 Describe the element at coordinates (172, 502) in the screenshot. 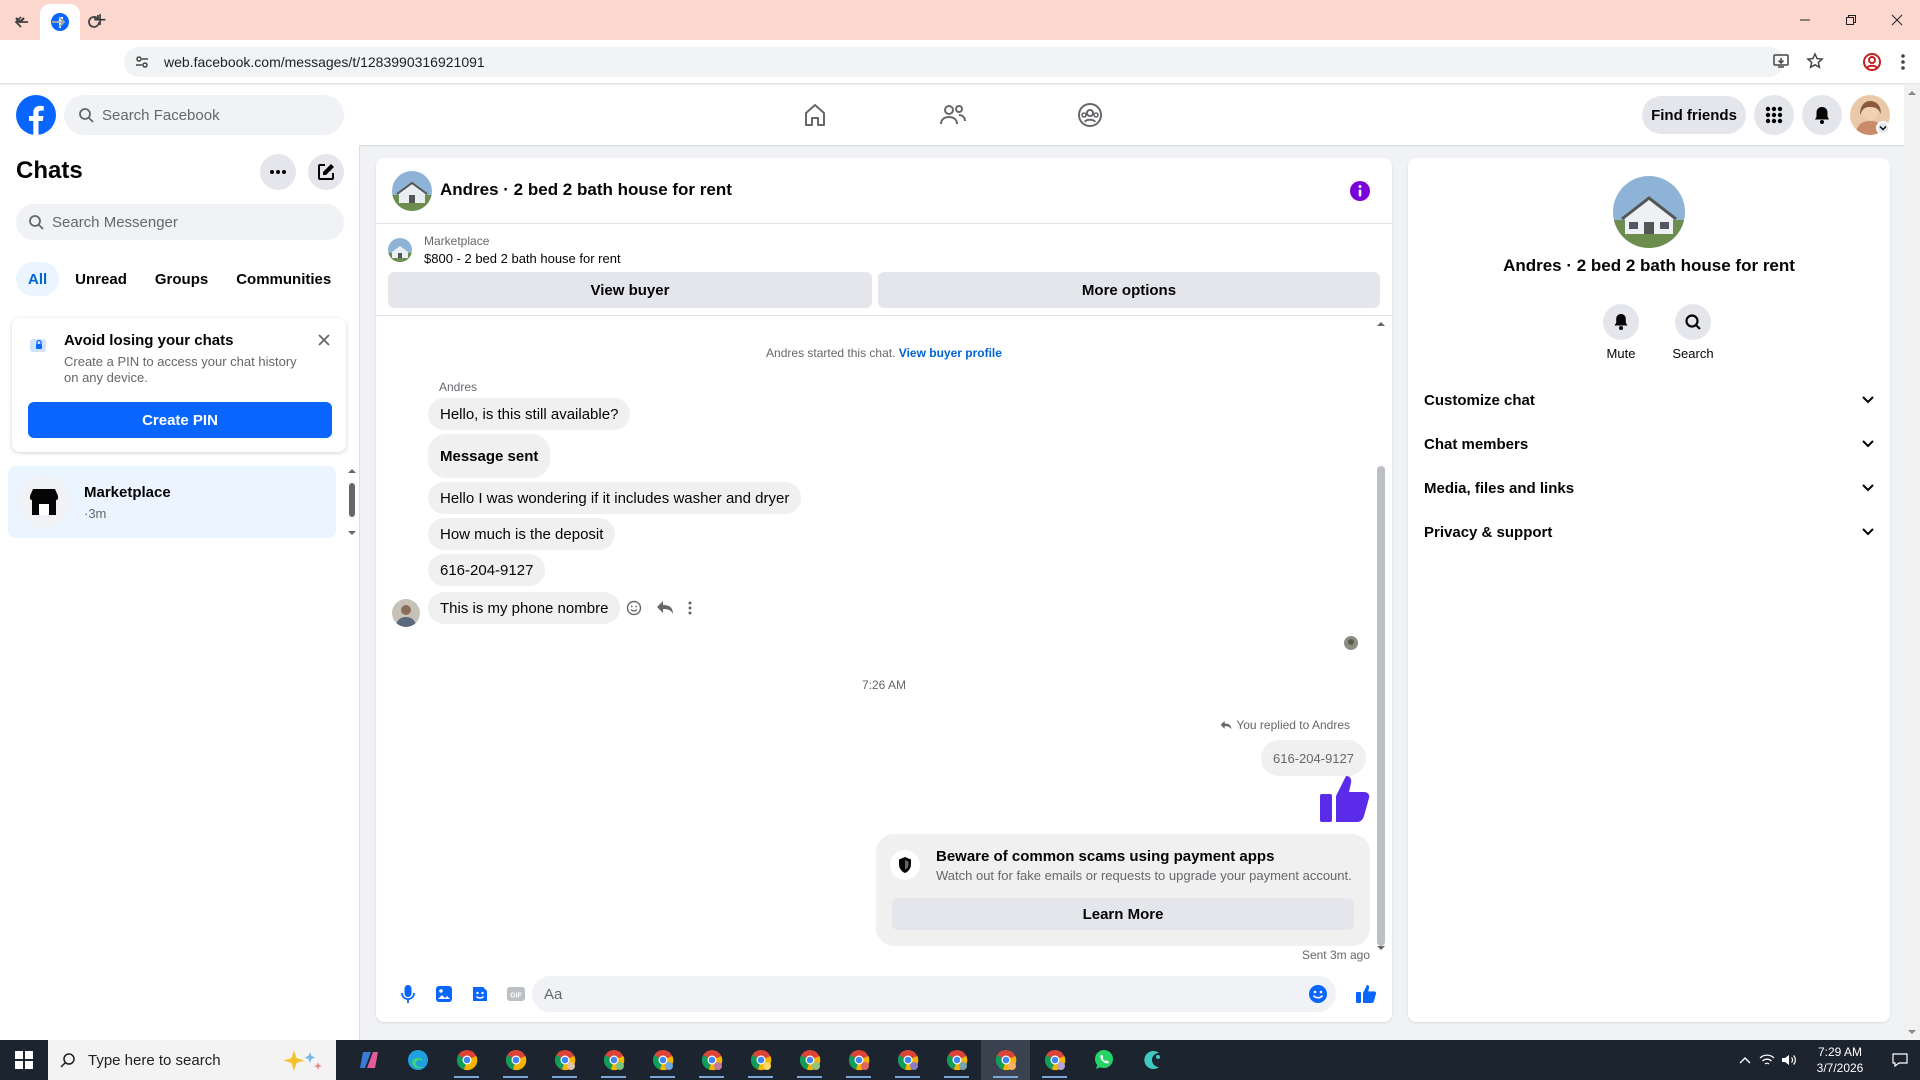

I see `chat-list-item: Marketplace ·3m` at that location.